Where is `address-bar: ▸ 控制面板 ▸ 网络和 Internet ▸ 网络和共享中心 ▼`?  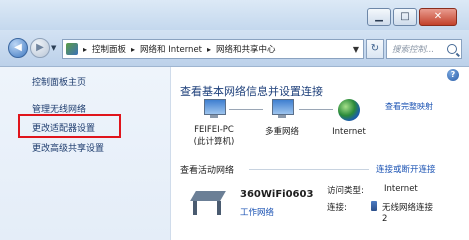
address-bar: ▸ 控制面板 ▸ 网络和 Internet ▸ 网络和共享中心 ▼ is located at coordinates (213, 49).